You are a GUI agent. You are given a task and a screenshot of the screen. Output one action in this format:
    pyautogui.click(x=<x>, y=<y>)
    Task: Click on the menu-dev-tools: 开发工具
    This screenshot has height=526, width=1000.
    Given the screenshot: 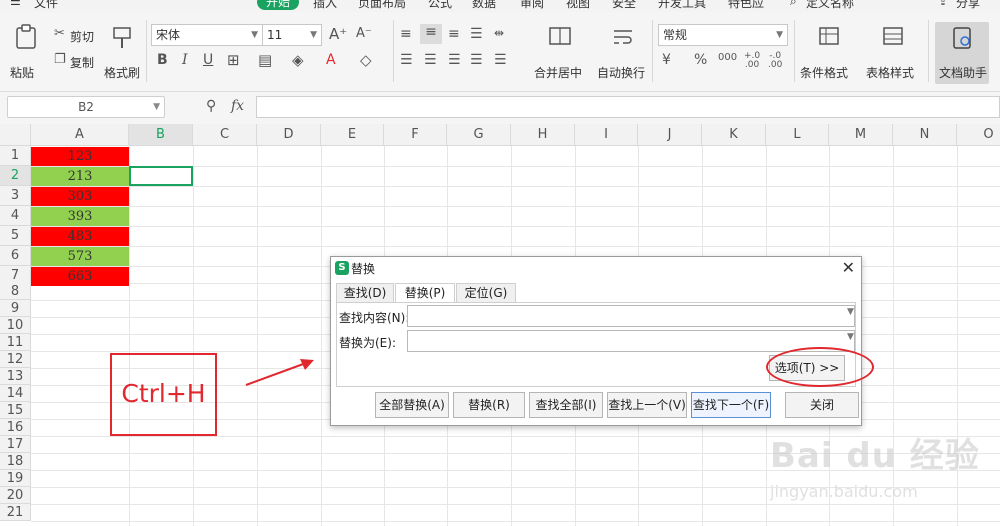 What is the action you would take?
    pyautogui.click(x=682, y=5)
    